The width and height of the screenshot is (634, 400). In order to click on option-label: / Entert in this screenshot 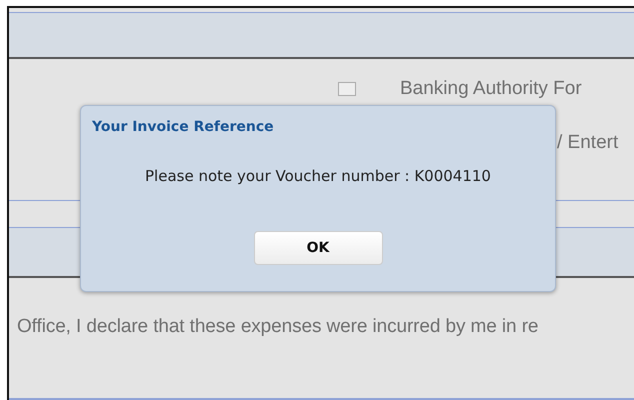, I will do `click(587, 142)`.